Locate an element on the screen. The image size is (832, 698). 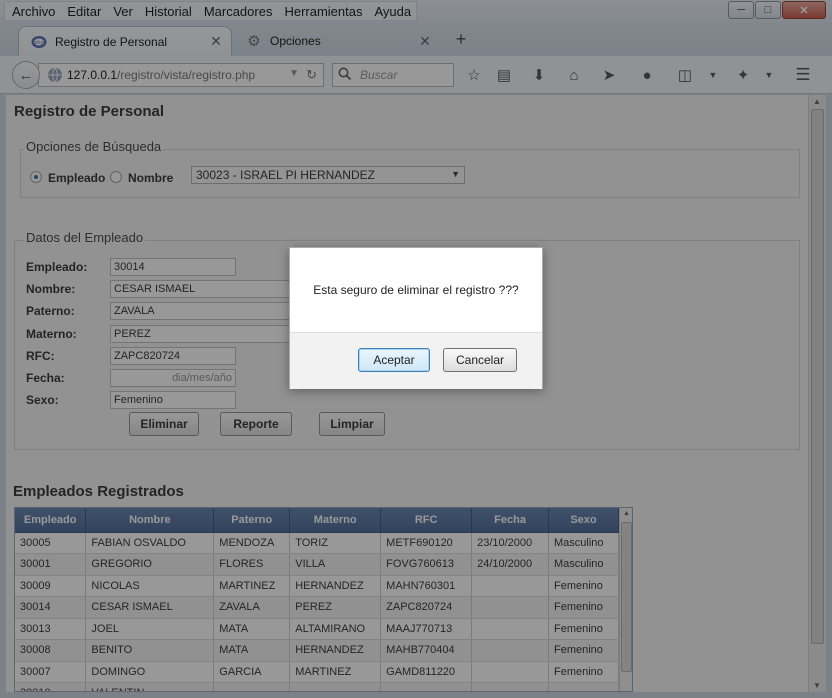
dialog-footer: Aceptar Cancelar is located at coordinates (416, 360).